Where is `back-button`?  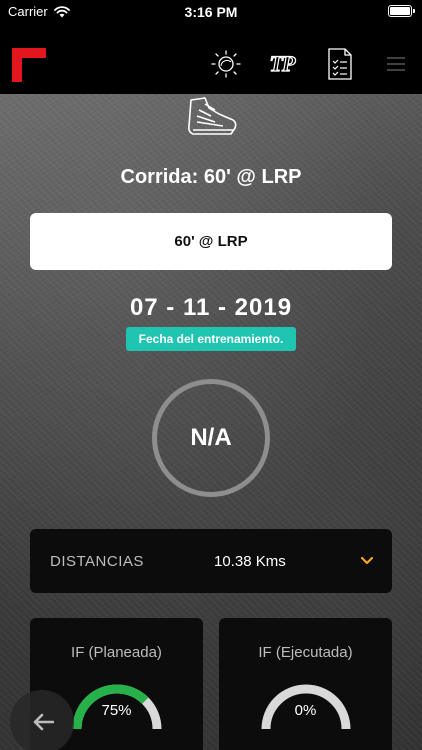
back-button is located at coordinates (42, 720).